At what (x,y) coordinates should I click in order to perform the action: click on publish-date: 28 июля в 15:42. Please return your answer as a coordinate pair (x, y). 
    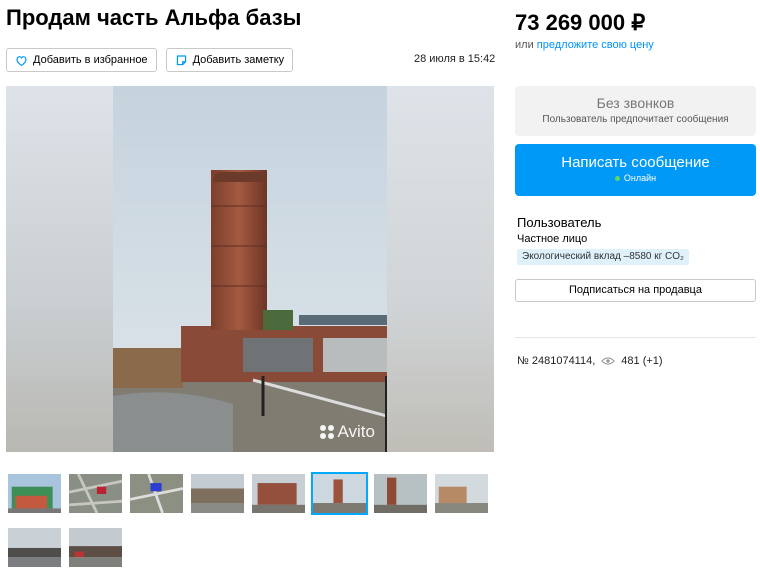
    Looking at the image, I should click on (455, 59).